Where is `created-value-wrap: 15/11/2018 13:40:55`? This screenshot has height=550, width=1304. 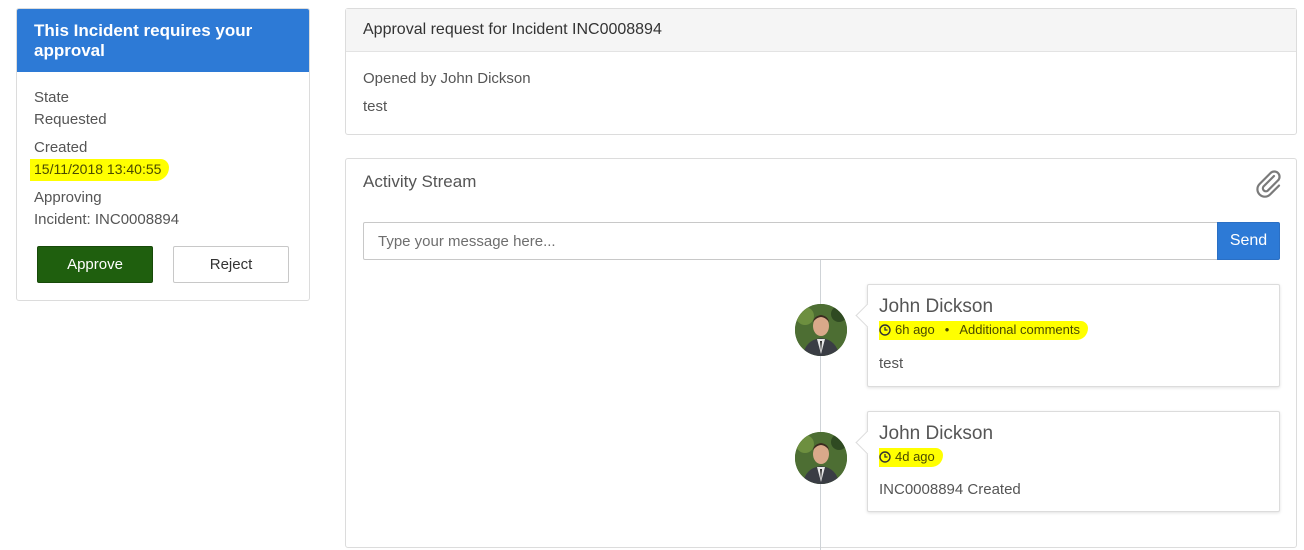 created-value-wrap: 15/11/2018 13:40:55 is located at coordinates (100, 170).